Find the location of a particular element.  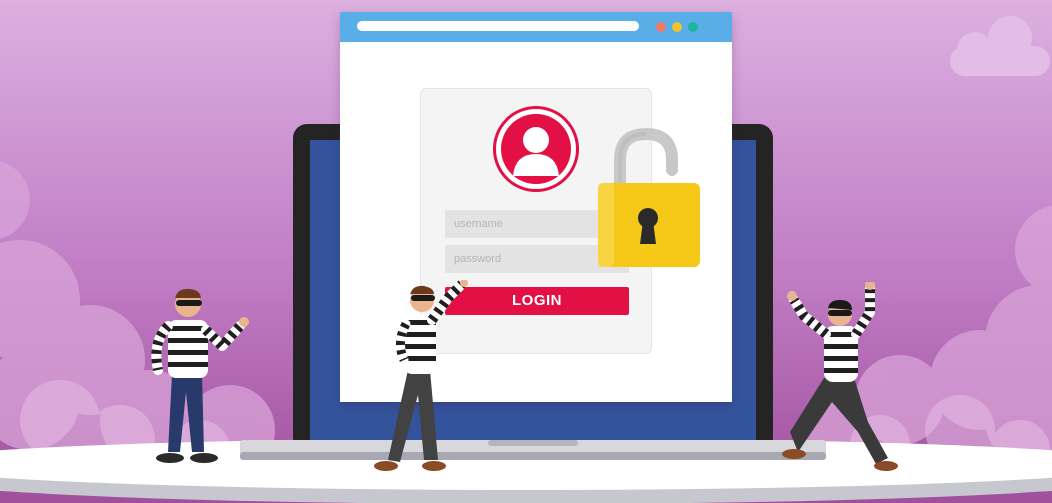

thief-figure-center is located at coordinates (421, 375).